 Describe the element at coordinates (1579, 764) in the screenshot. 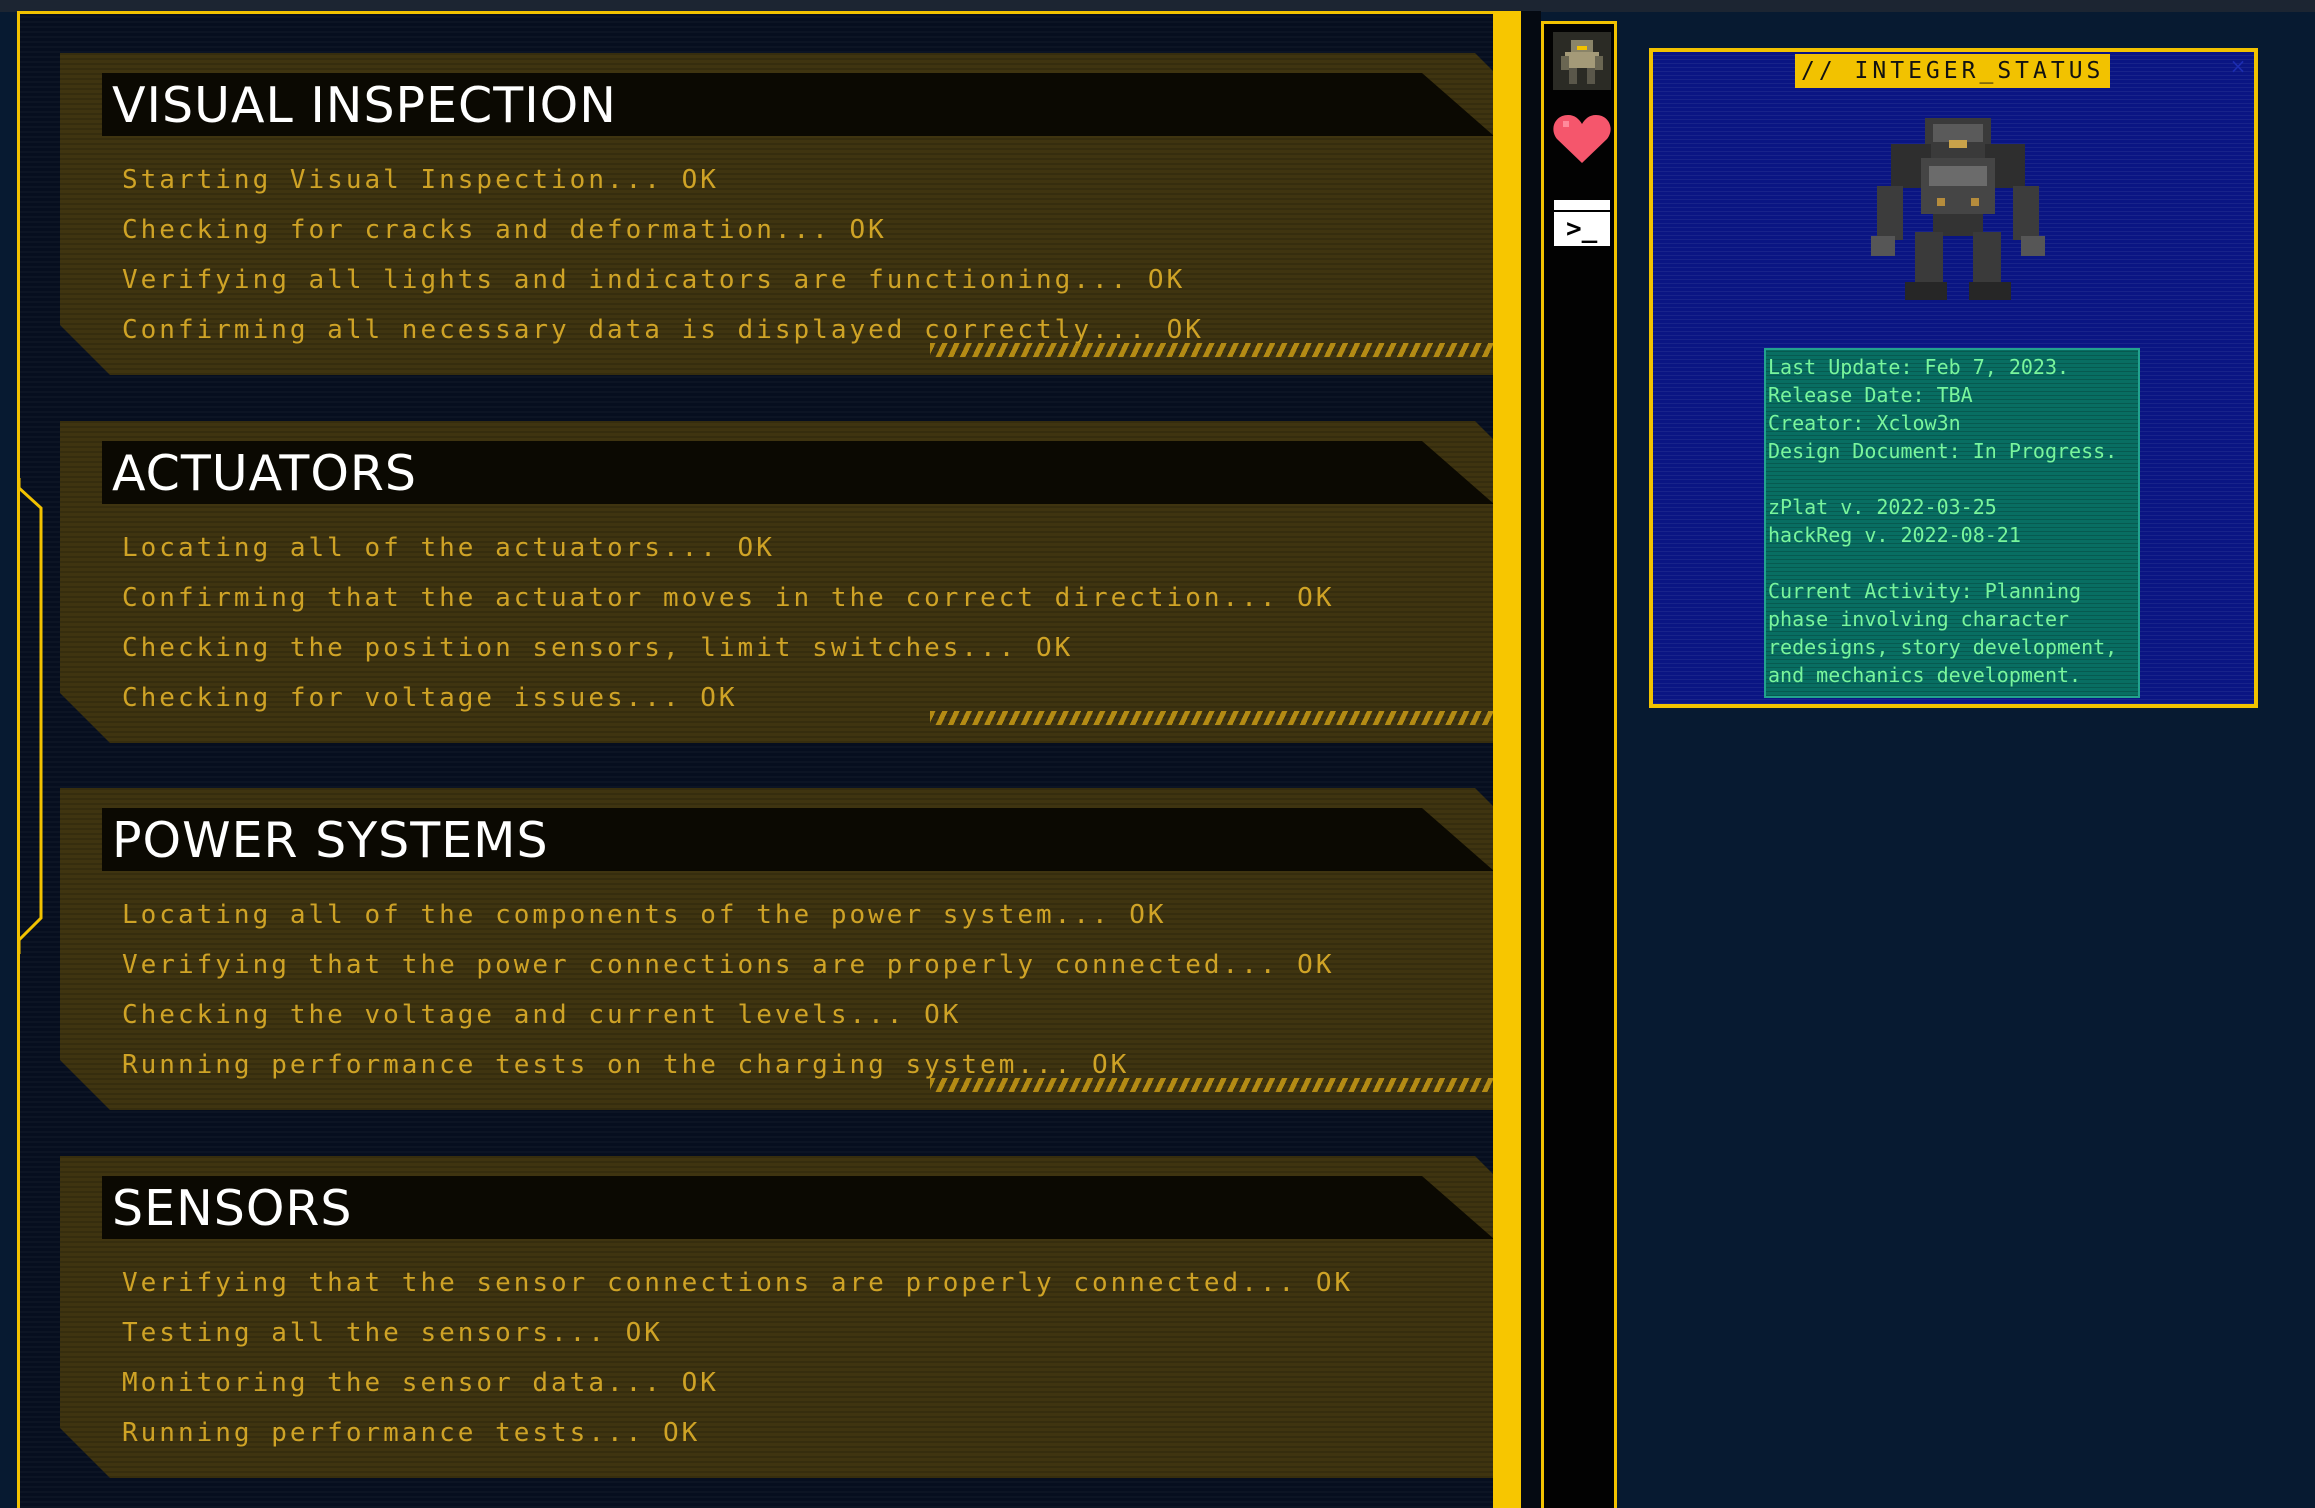

I see `side-toolbar: >_` at that location.